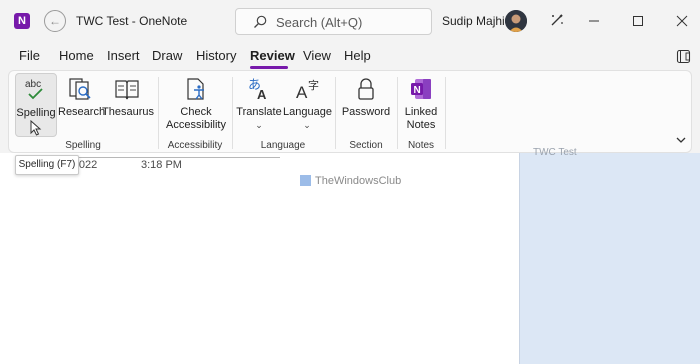  I want to click on check-accessibility-button: Check Accessibility, so click(196, 105).